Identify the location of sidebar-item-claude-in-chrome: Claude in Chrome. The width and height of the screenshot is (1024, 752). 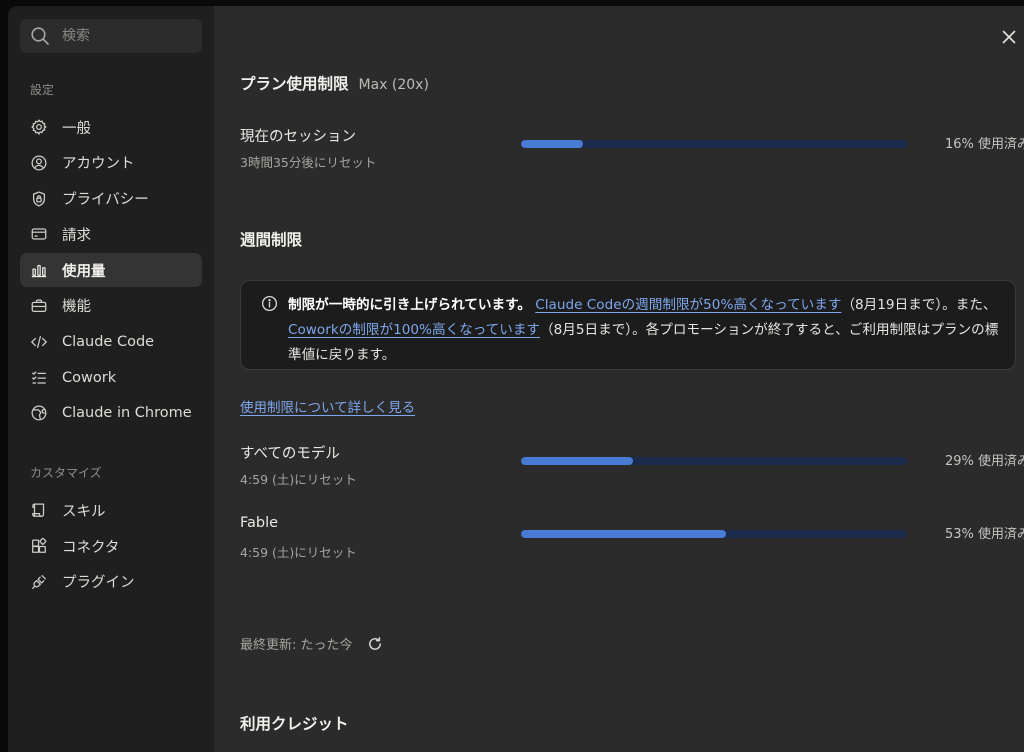
(111, 413).